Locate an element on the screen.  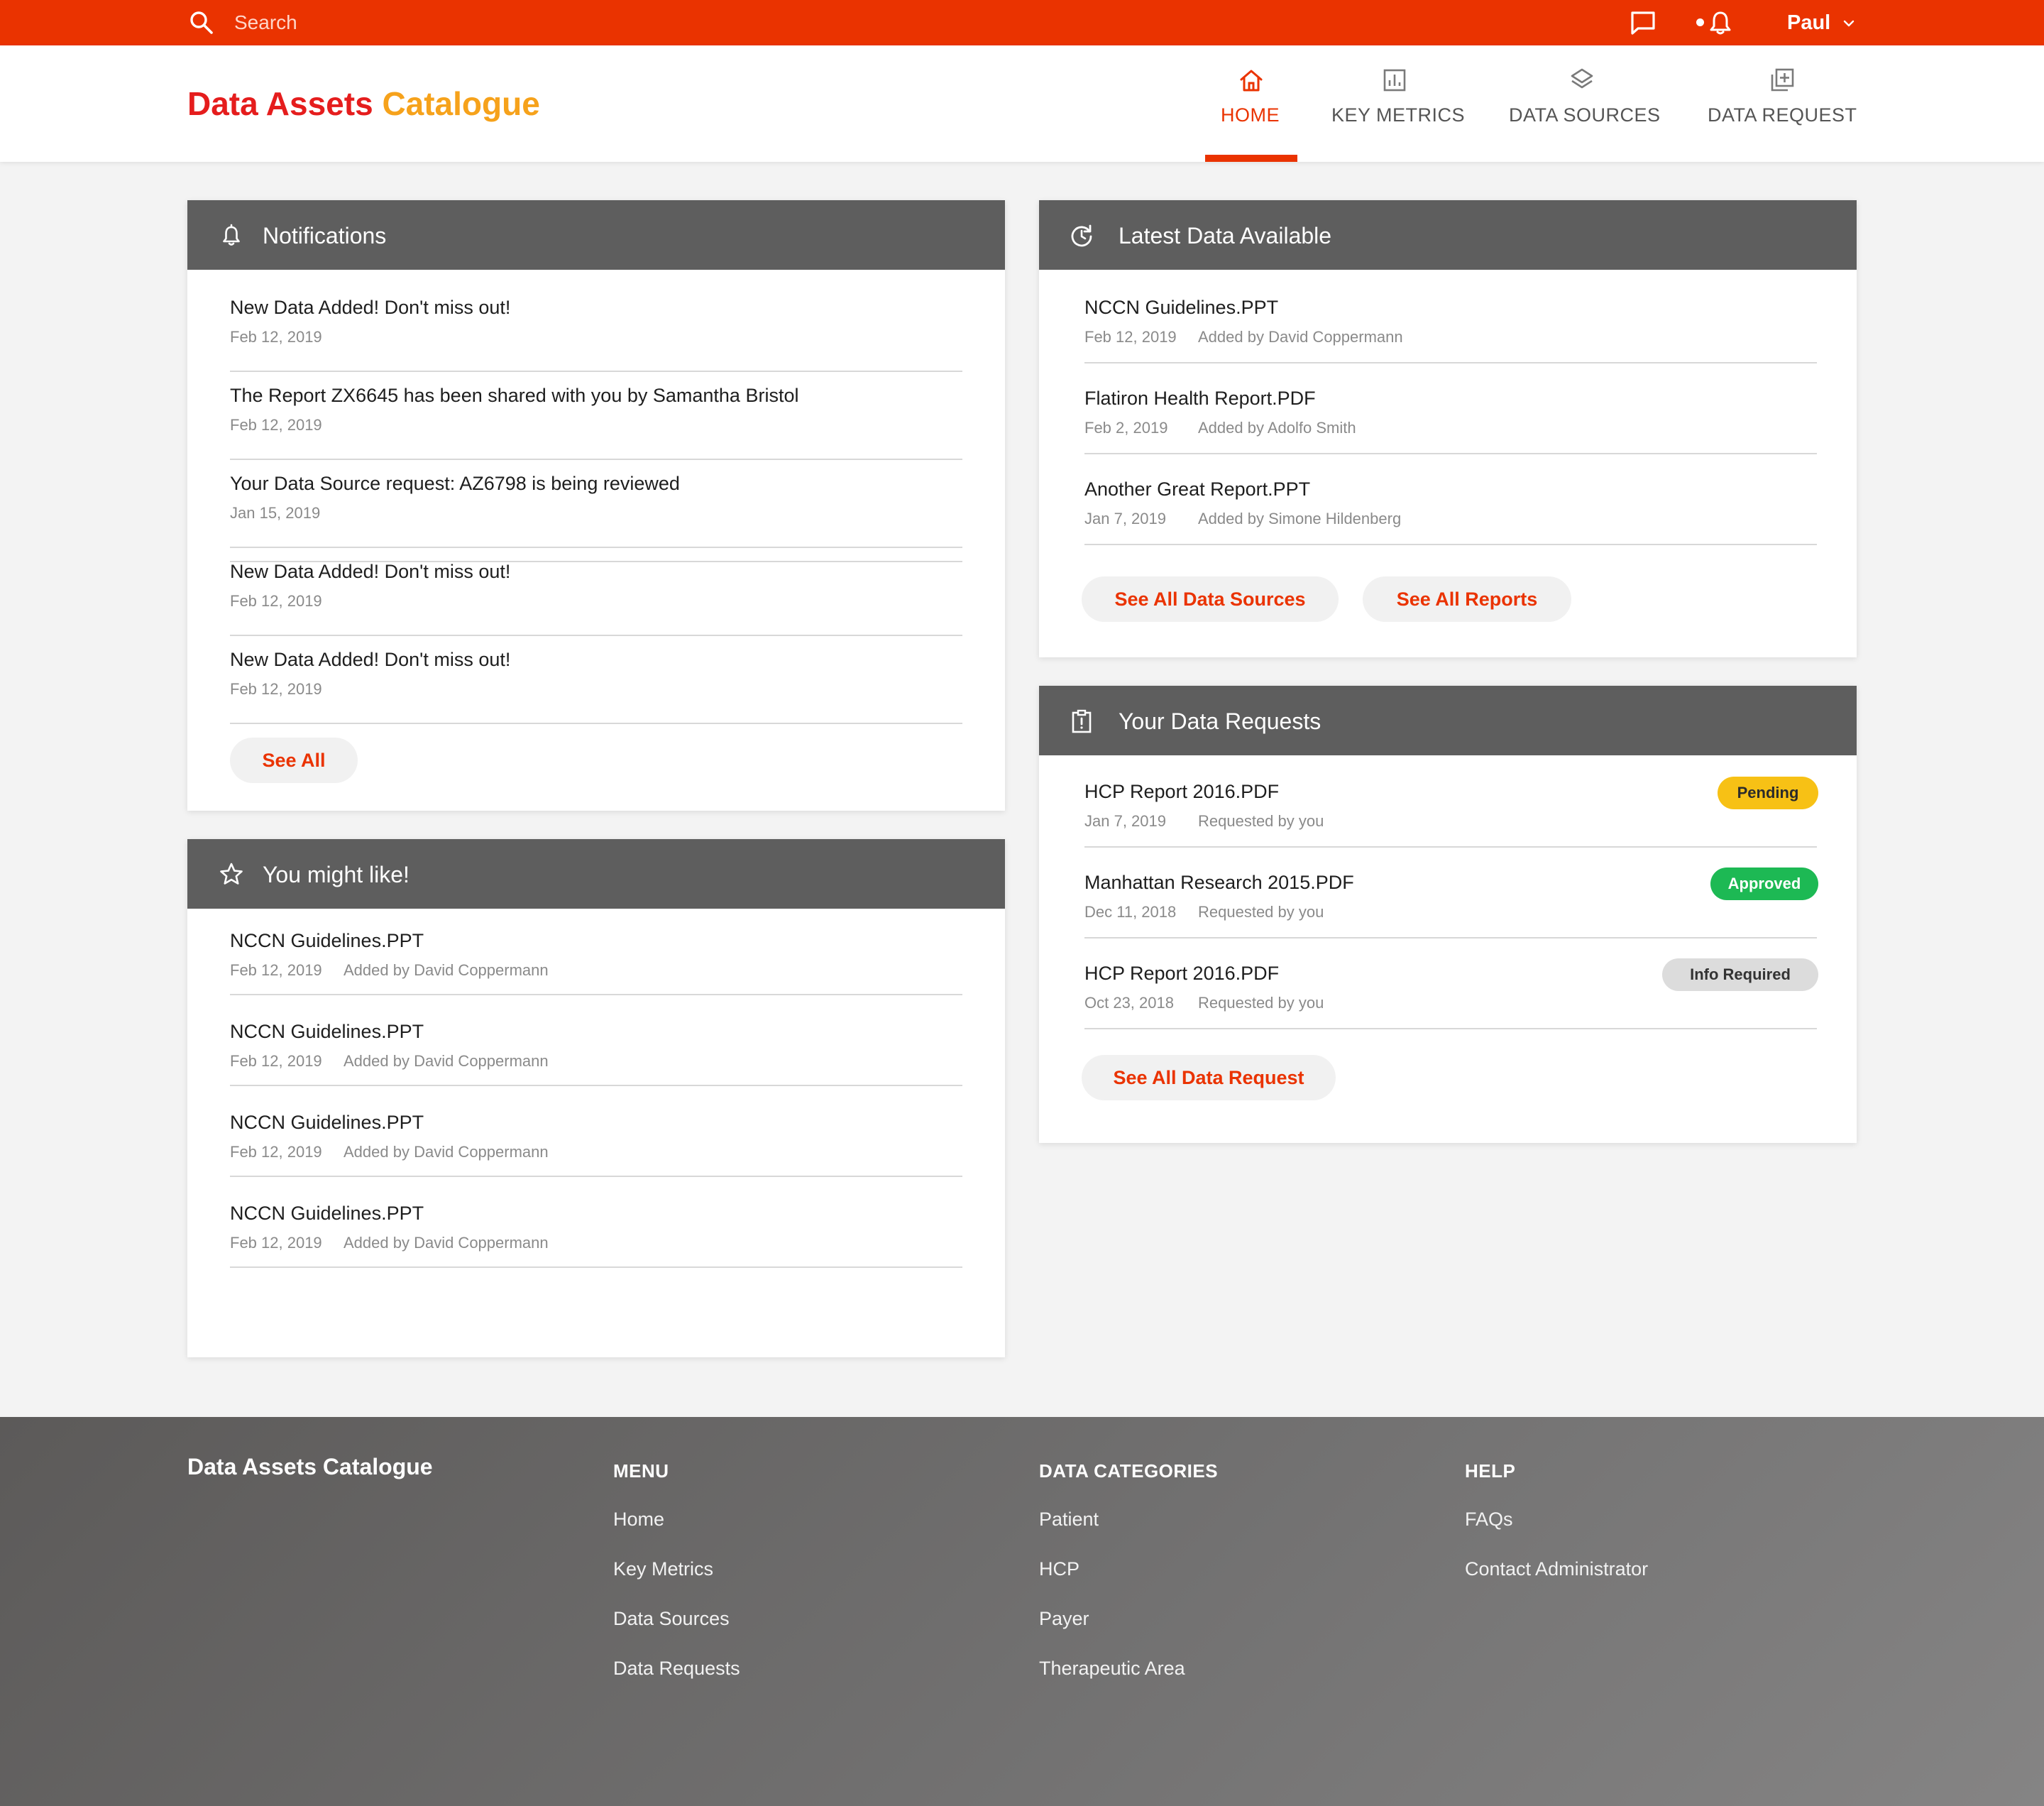
file-date: Jan 7, 2019 is located at coordinates (1125, 518).